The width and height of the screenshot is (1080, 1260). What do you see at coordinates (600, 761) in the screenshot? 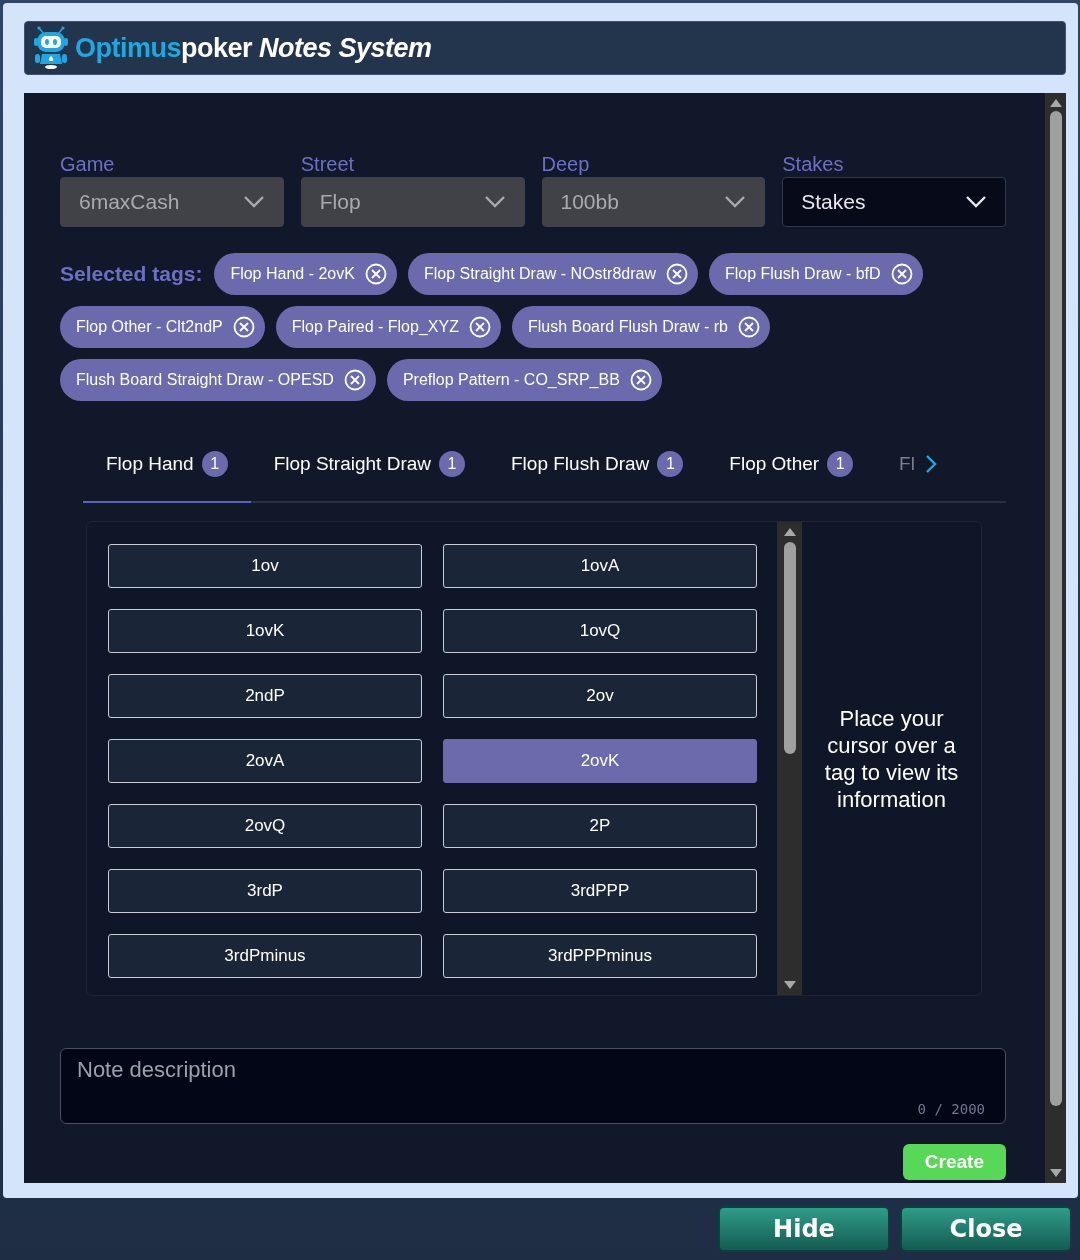
I see `tag-button: 2ovK` at bounding box center [600, 761].